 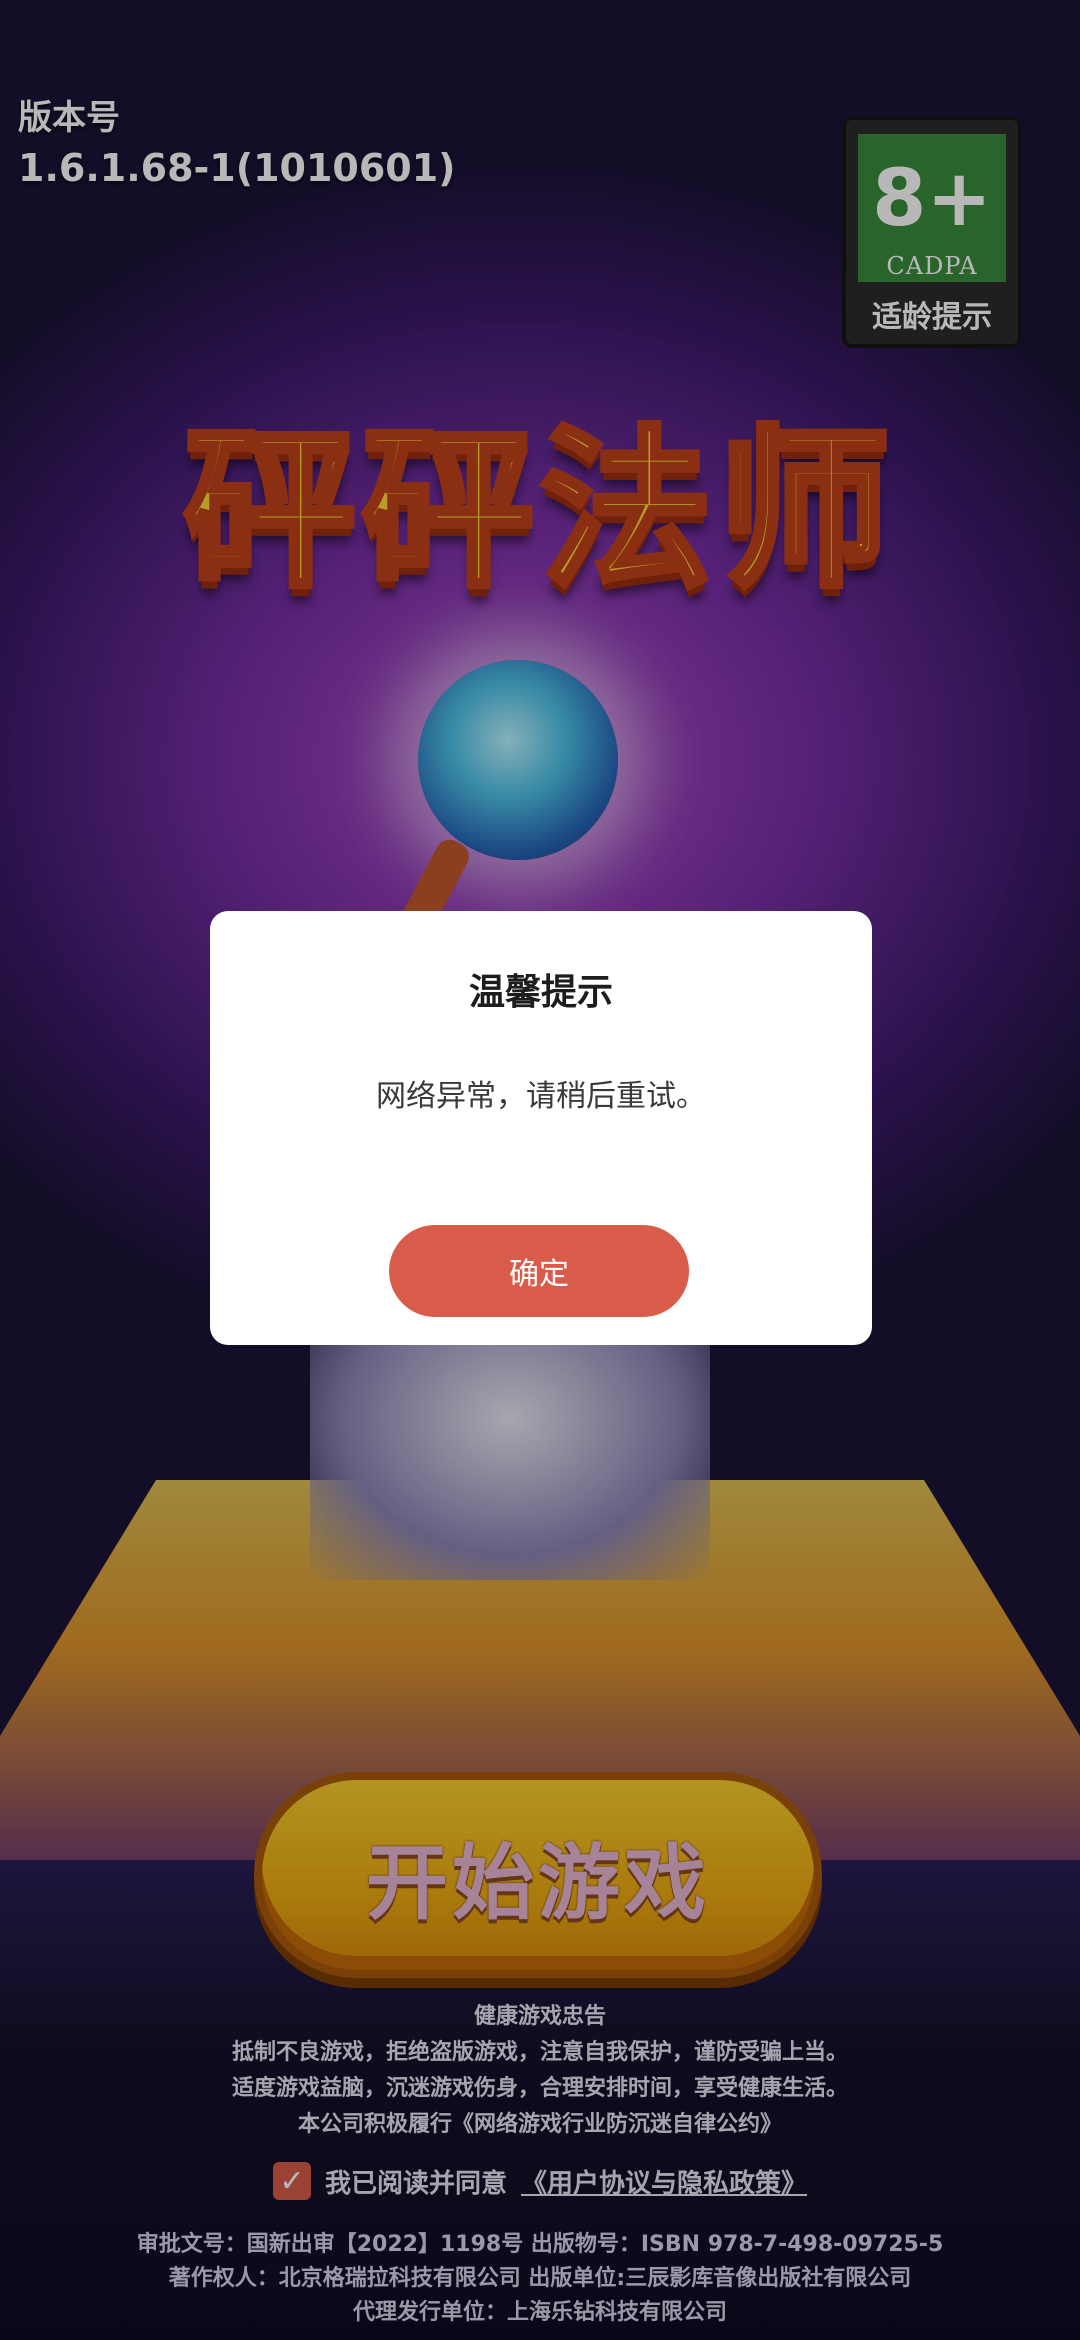 What do you see at coordinates (541, 1096) in the screenshot?
I see `dialog-message: 网络异常，请稍后重试。` at bounding box center [541, 1096].